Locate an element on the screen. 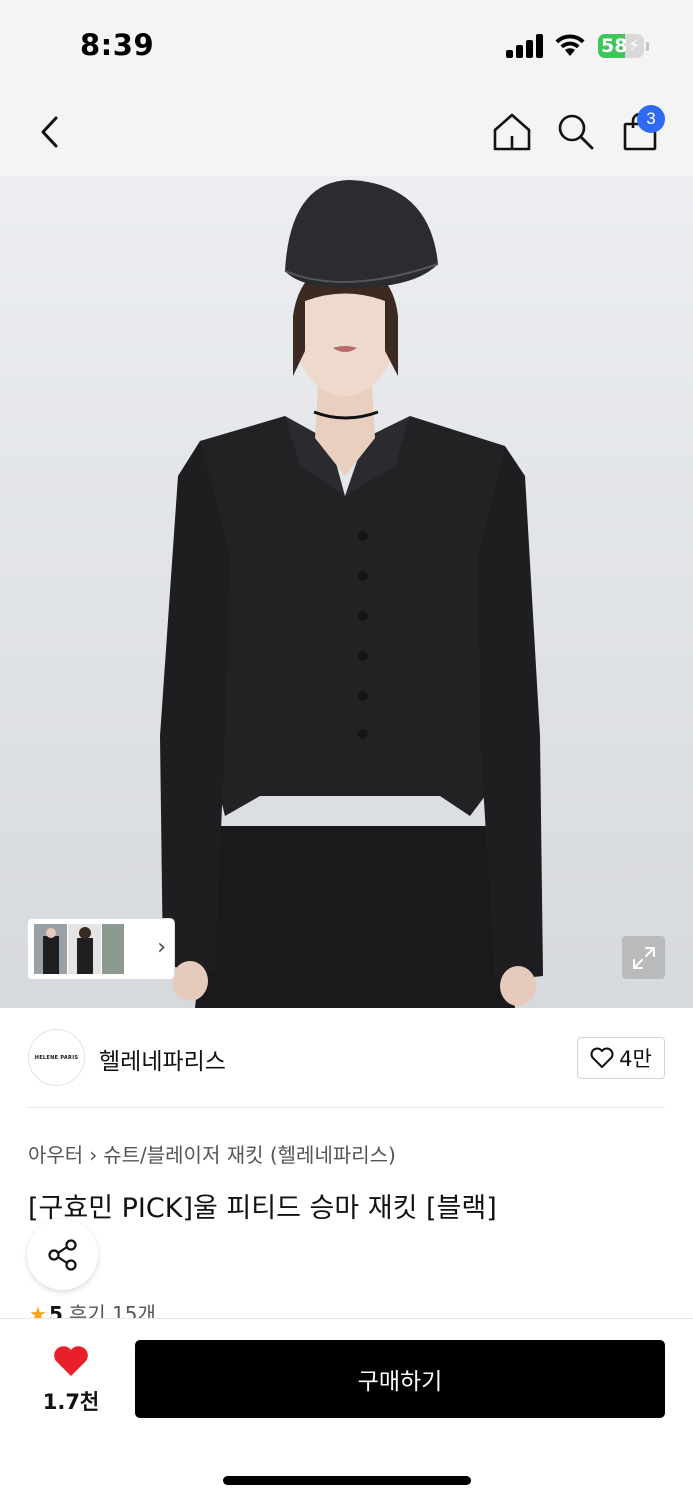 Image resolution: width=693 pixels, height=1500 pixels. breadcrumb-category: 아우터 is located at coordinates (55, 1155).